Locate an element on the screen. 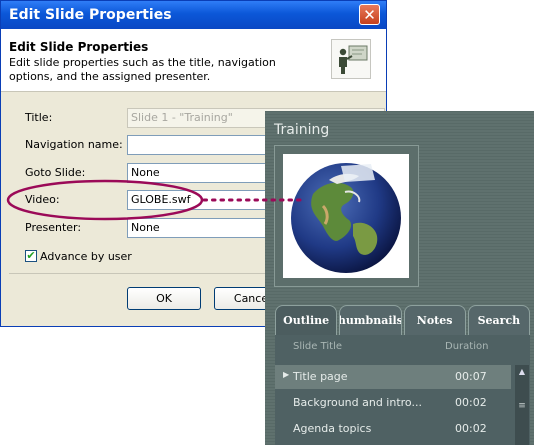  checkmark-icon: ✔ is located at coordinates (31, 255).